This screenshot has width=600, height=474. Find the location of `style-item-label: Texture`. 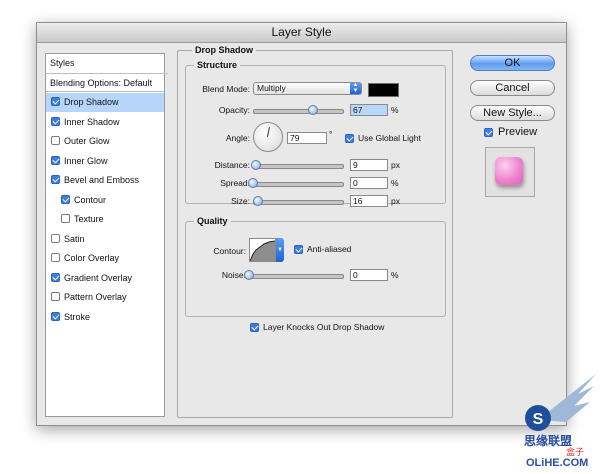

style-item-label: Texture is located at coordinates (89, 219).